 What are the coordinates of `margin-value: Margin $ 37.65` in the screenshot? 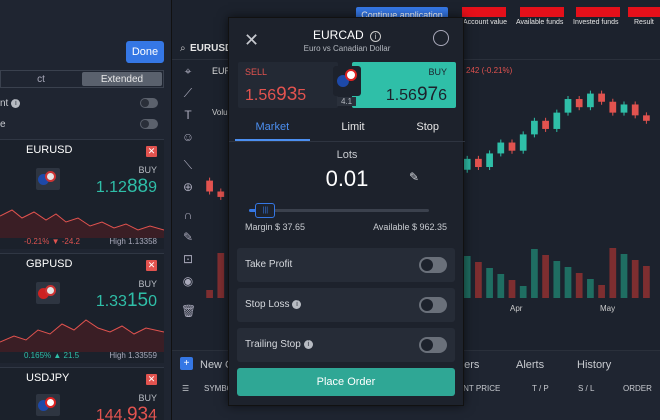 It's located at (275, 227).